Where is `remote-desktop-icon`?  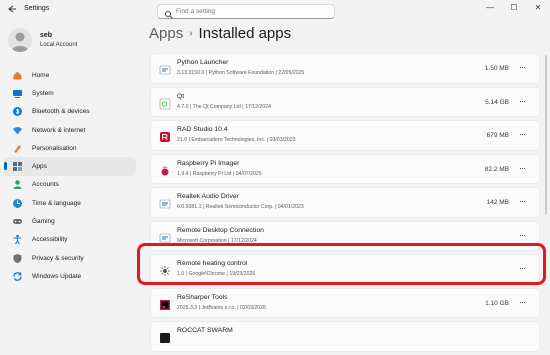 remote-desktop-icon is located at coordinates (165, 237).